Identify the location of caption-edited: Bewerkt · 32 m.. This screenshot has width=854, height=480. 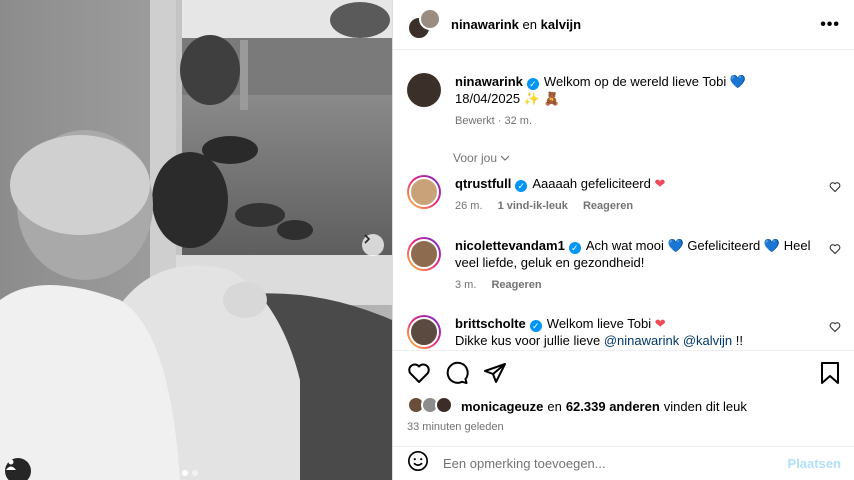
(494, 121).